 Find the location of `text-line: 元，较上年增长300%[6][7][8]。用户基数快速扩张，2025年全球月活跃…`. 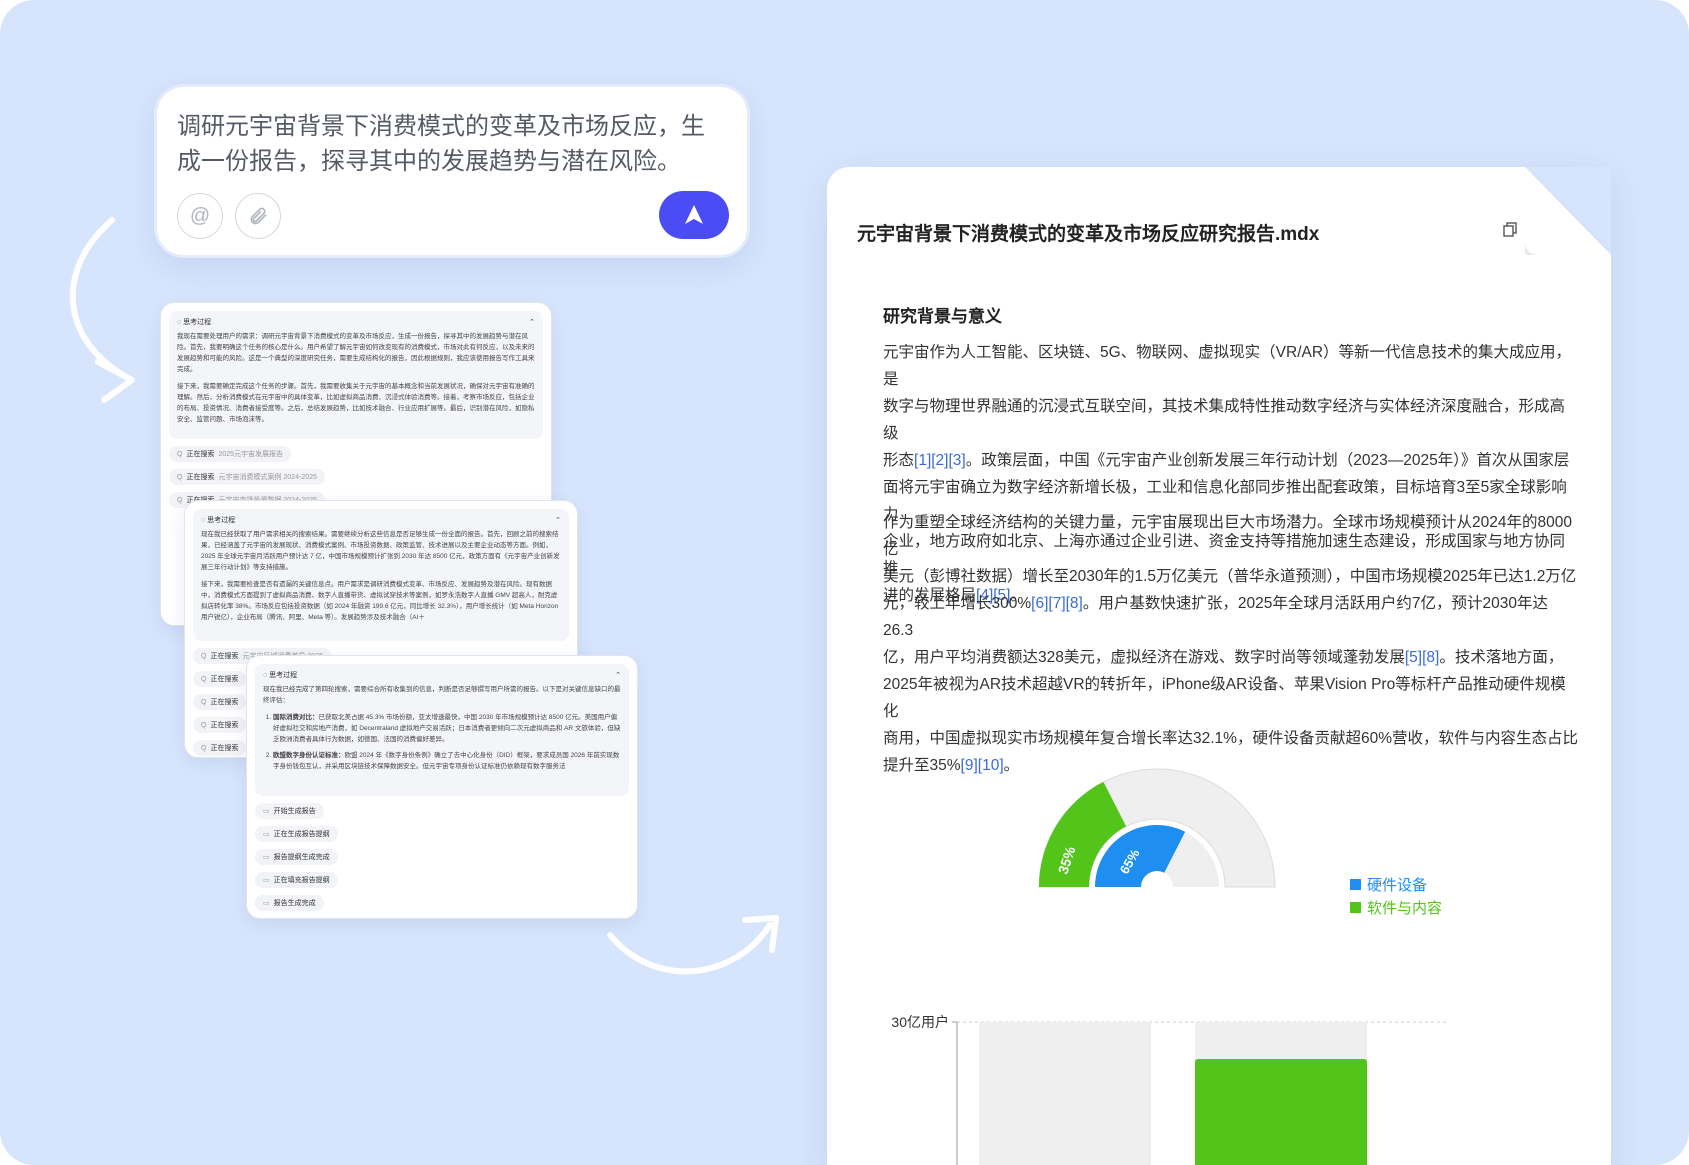

text-line: 元，较上年增长300%[6][7][8]。用户基数快速扩张，2025年全球月活跃… is located at coordinates (1215, 617).